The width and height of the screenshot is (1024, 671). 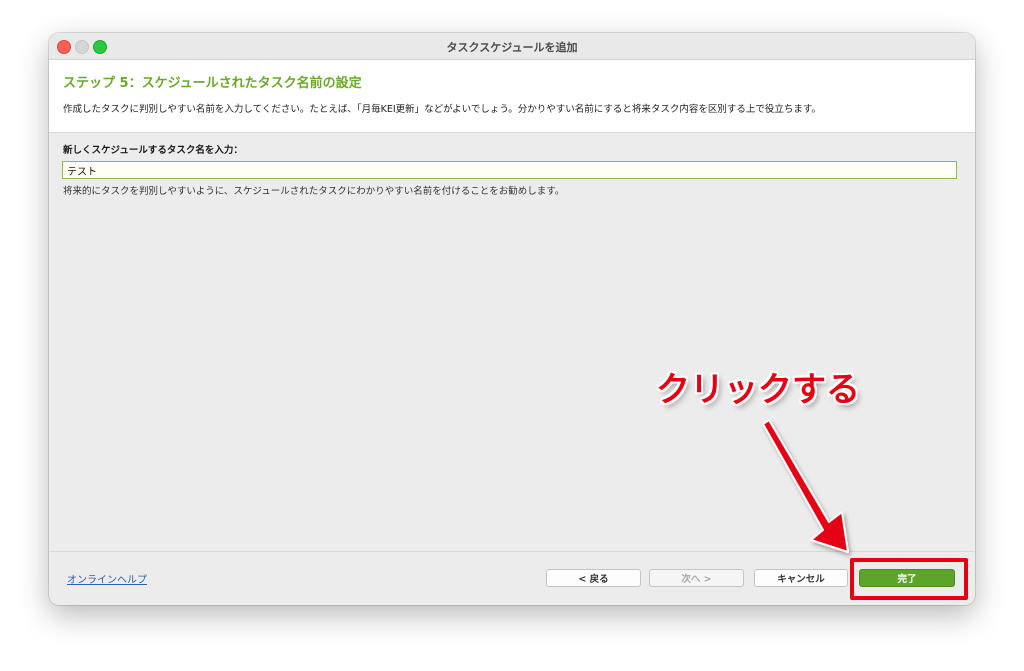 I want to click on finish-highlight-box, so click(x=909, y=579).